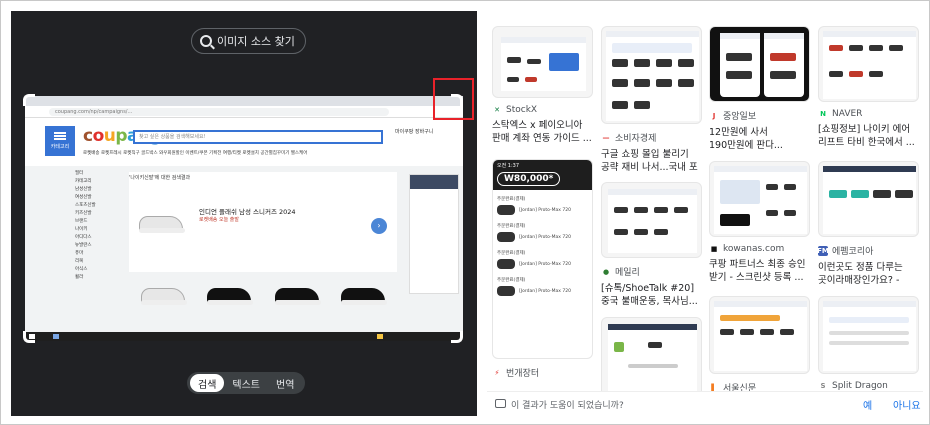 The height and width of the screenshot is (425, 930). Describe the element at coordinates (219, 220) in the screenshot. I see `banner-product-sub: 로켓배송 오늘 출발` at that location.